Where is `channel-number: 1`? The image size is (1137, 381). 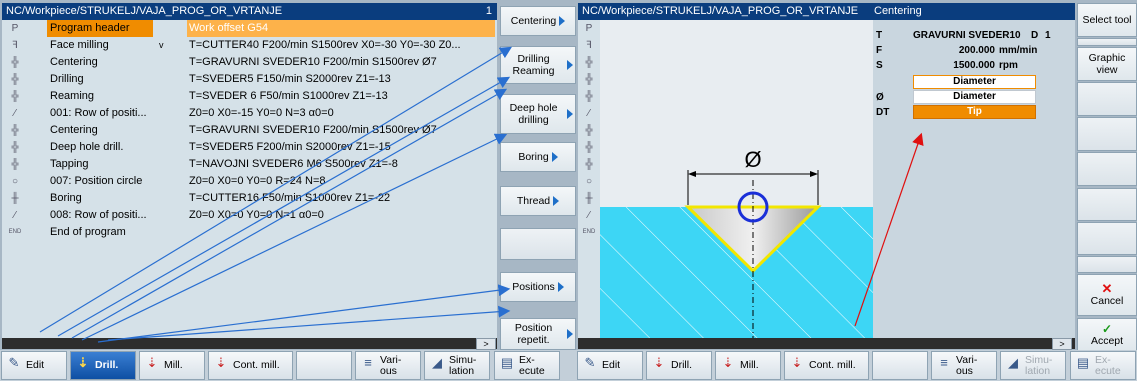 channel-number: 1 is located at coordinates (488, 11).